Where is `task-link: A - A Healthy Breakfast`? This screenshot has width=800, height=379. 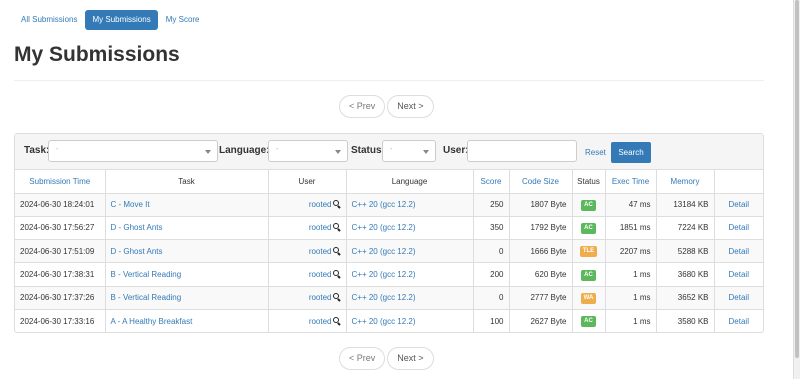 task-link: A - A Healthy Breakfast is located at coordinates (152, 321).